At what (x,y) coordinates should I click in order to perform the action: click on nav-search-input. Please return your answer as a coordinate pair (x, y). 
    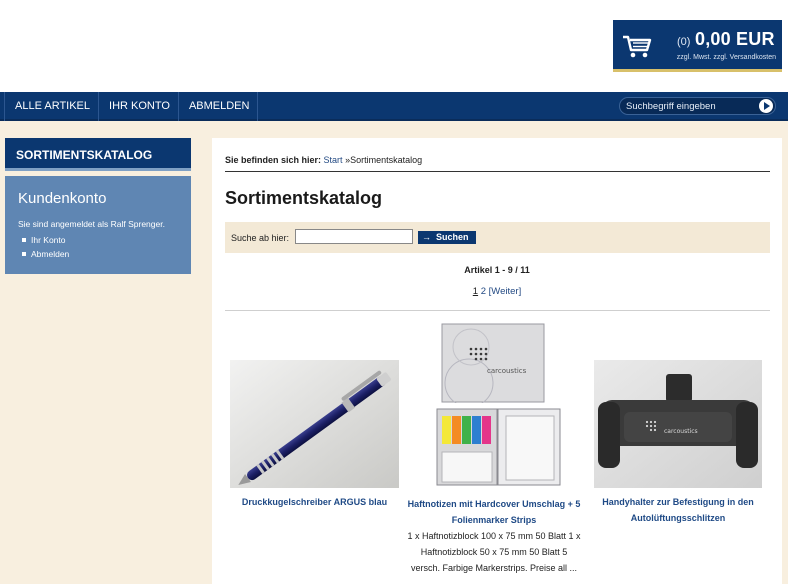
    Looking at the image, I should click on (690, 106).